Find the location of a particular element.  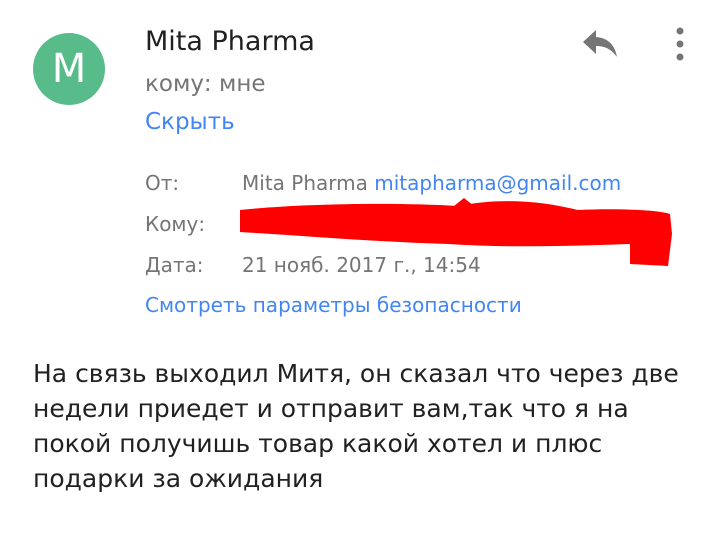

more-vert-icon is located at coordinates (680, 44).